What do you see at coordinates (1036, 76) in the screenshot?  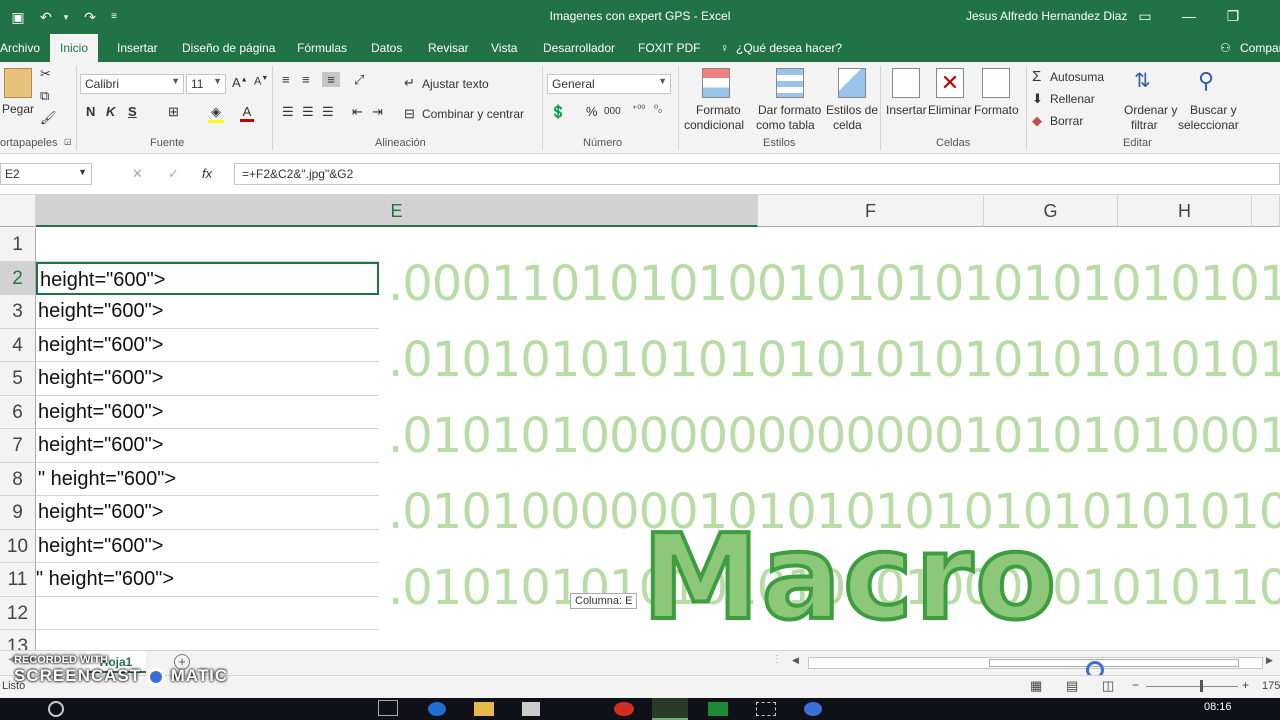 I see `autosum-icon: Σ` at bounding box center [1036, 76].